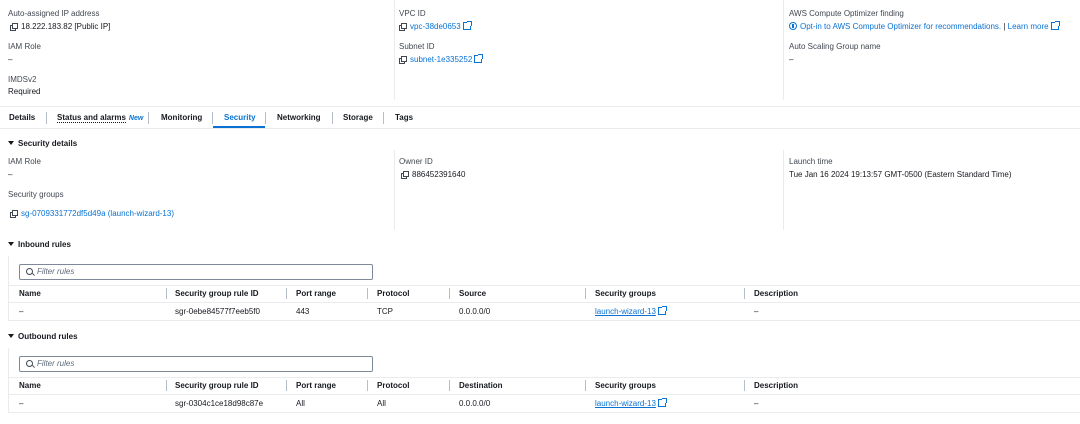 Image resolution: width=1080 pixels, height=424 pixels. Describe the element at coordinates (793, 26) in the screenshot. I see `info-icon` at that location.